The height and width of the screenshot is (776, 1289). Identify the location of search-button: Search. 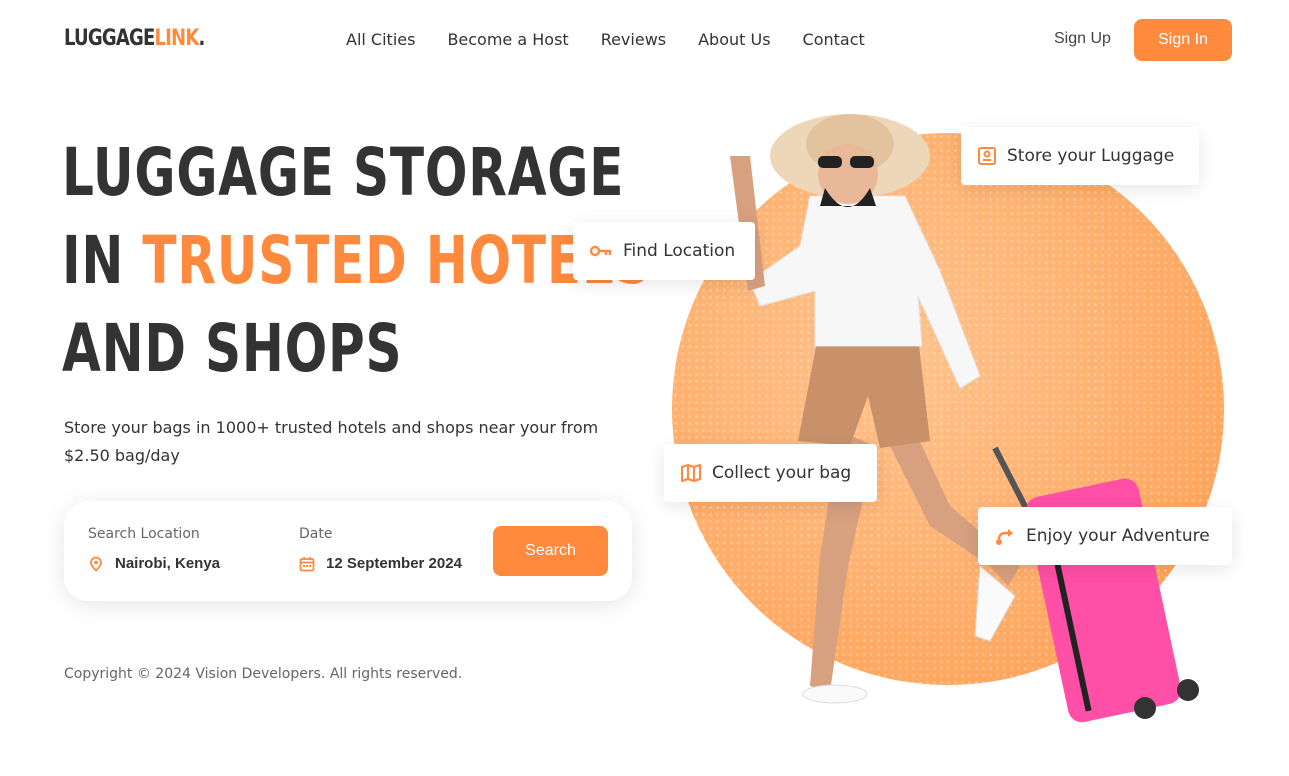
(550, 551).